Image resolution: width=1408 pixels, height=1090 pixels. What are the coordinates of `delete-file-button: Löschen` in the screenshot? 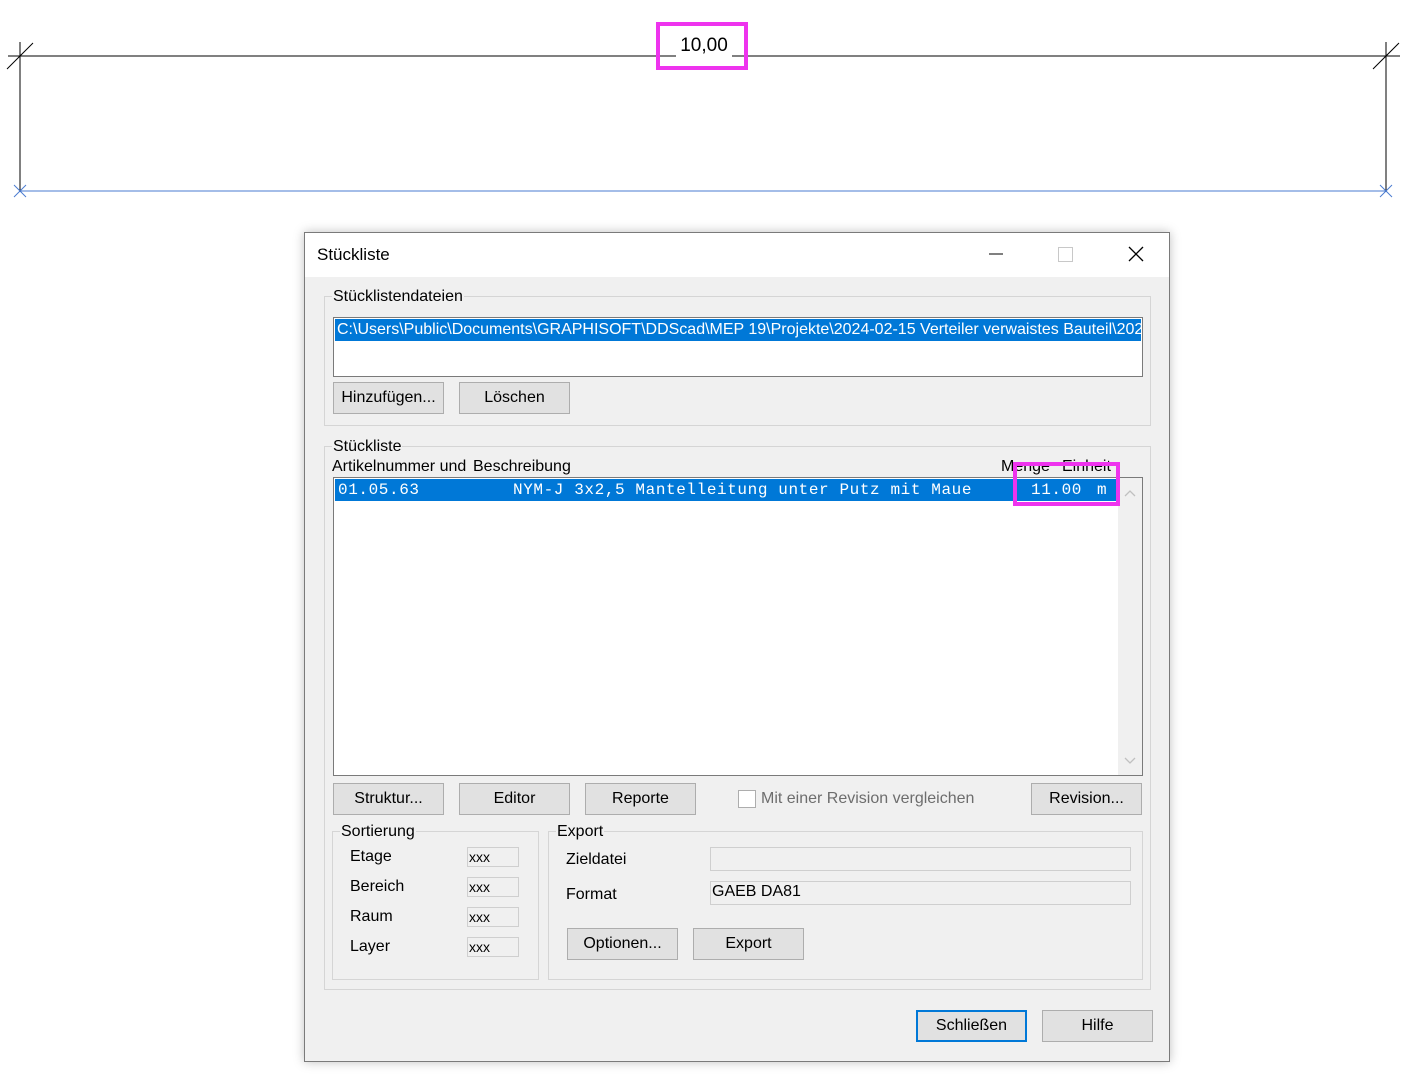 It's located at (514, 398).